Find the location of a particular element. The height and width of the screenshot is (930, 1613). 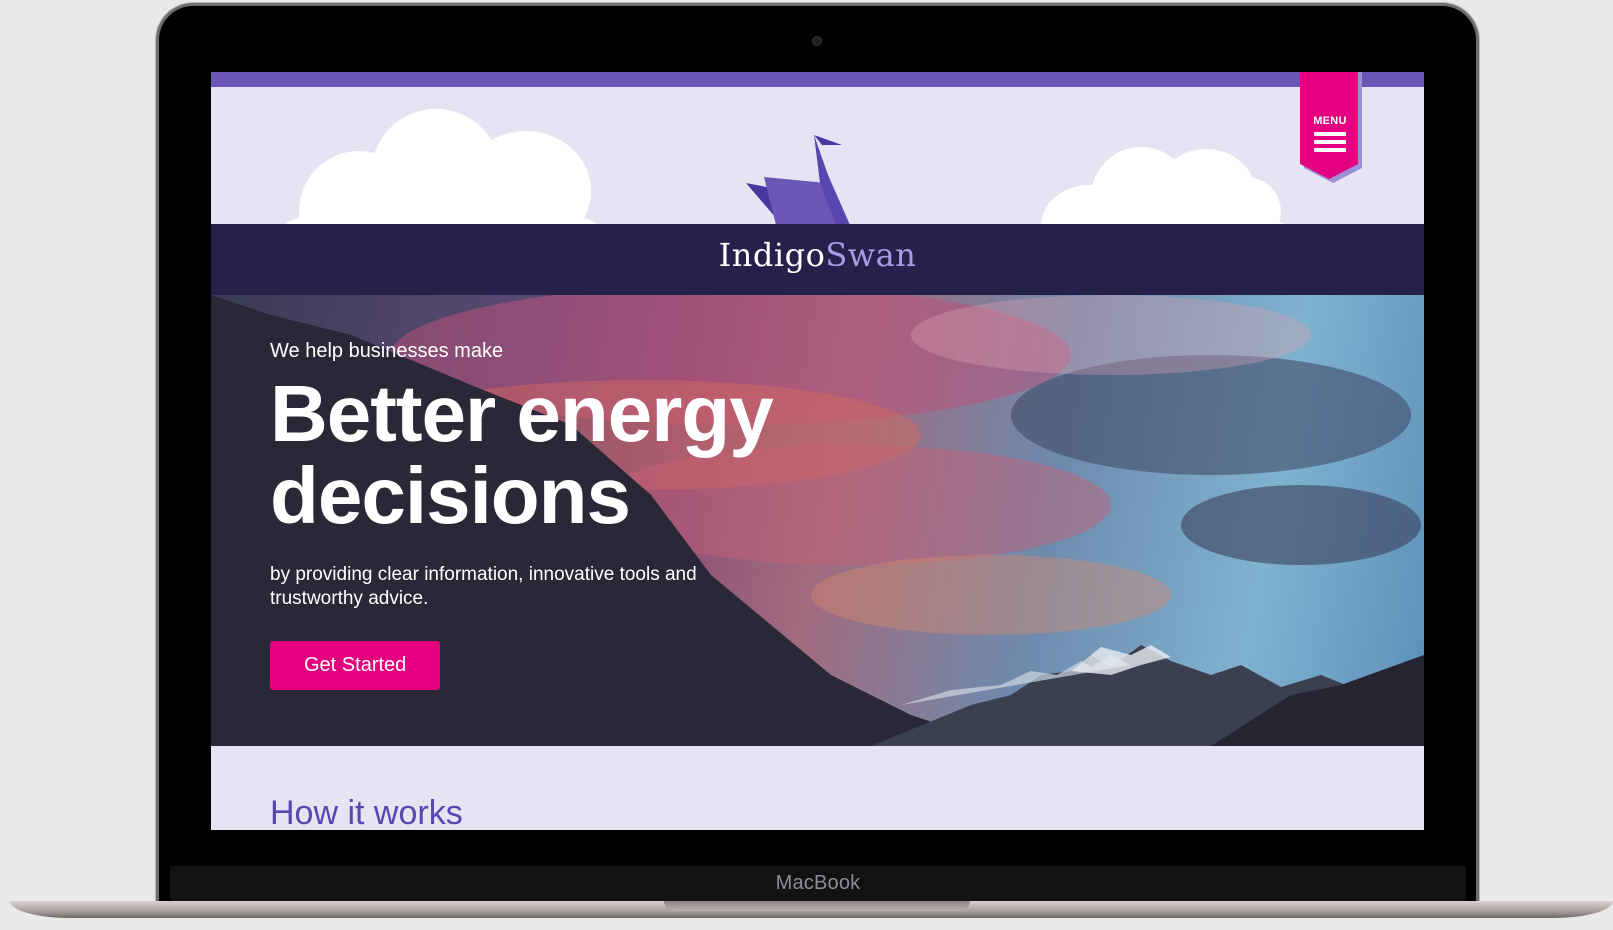

logo-part-indigo: Indigo is located at coordinates (772, 255).